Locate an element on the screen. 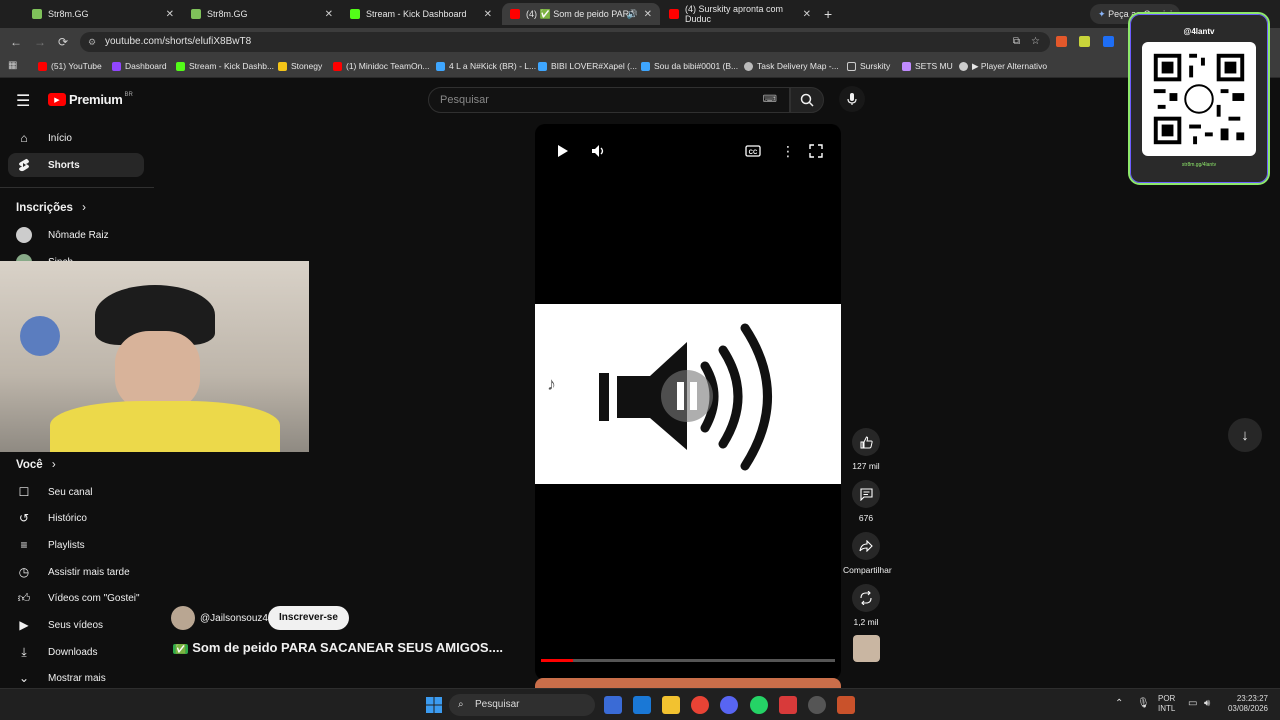  taskbar-search: ⌕ Pesquisar is located at coordinates (522, 705).